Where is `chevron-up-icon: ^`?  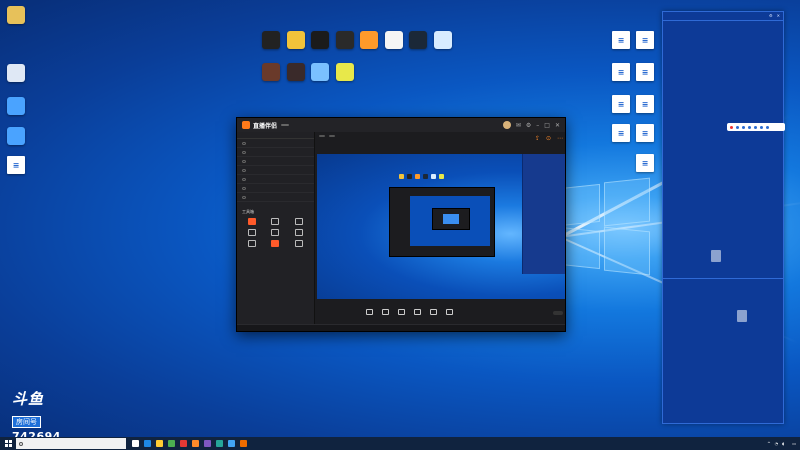
chevron-up-icon: ^ is located at coordinates (768, 443).